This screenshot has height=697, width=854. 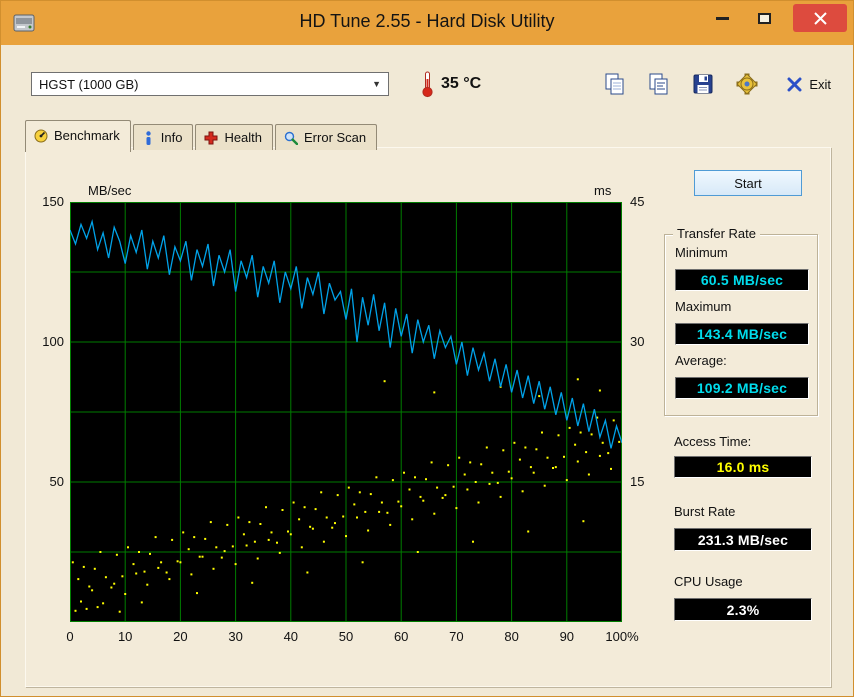 What do you see at coordinates (809, 84) in the screenshot?
I see `exit-button: Exit` at bounding box center [809, 84].